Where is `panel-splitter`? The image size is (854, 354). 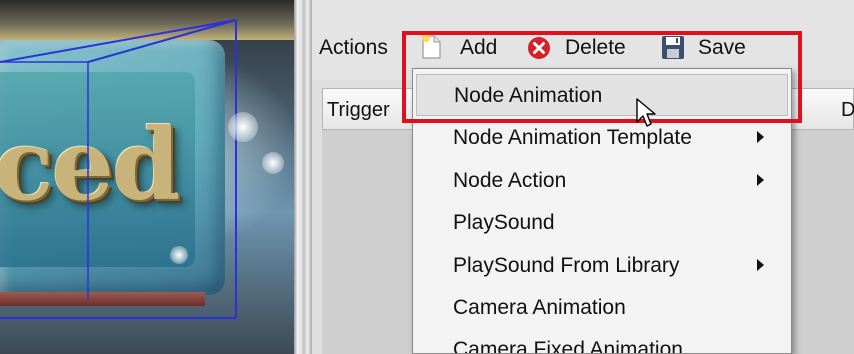 panel-splitter is located at coordinates (303, 177).